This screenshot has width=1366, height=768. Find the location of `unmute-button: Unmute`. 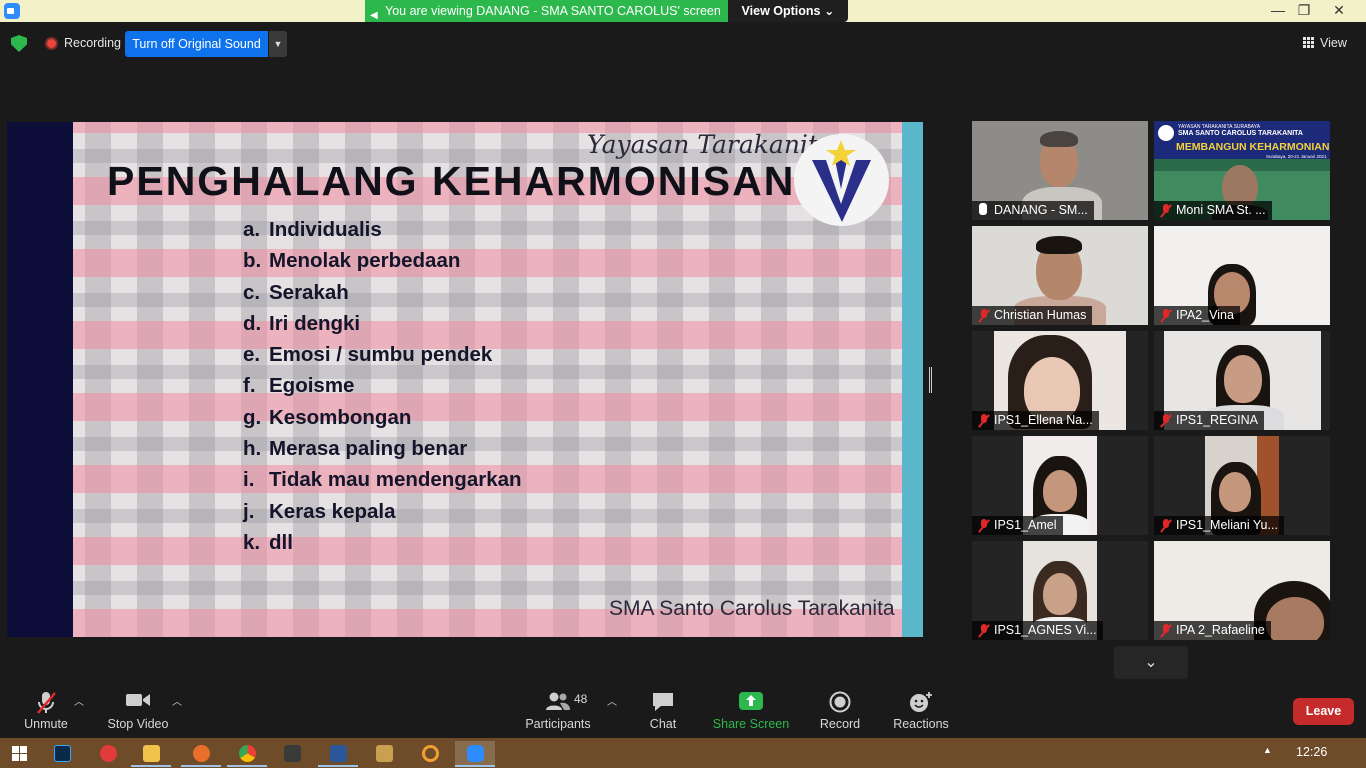

unmute-button: Unmute is located at coordinates (46, 710).